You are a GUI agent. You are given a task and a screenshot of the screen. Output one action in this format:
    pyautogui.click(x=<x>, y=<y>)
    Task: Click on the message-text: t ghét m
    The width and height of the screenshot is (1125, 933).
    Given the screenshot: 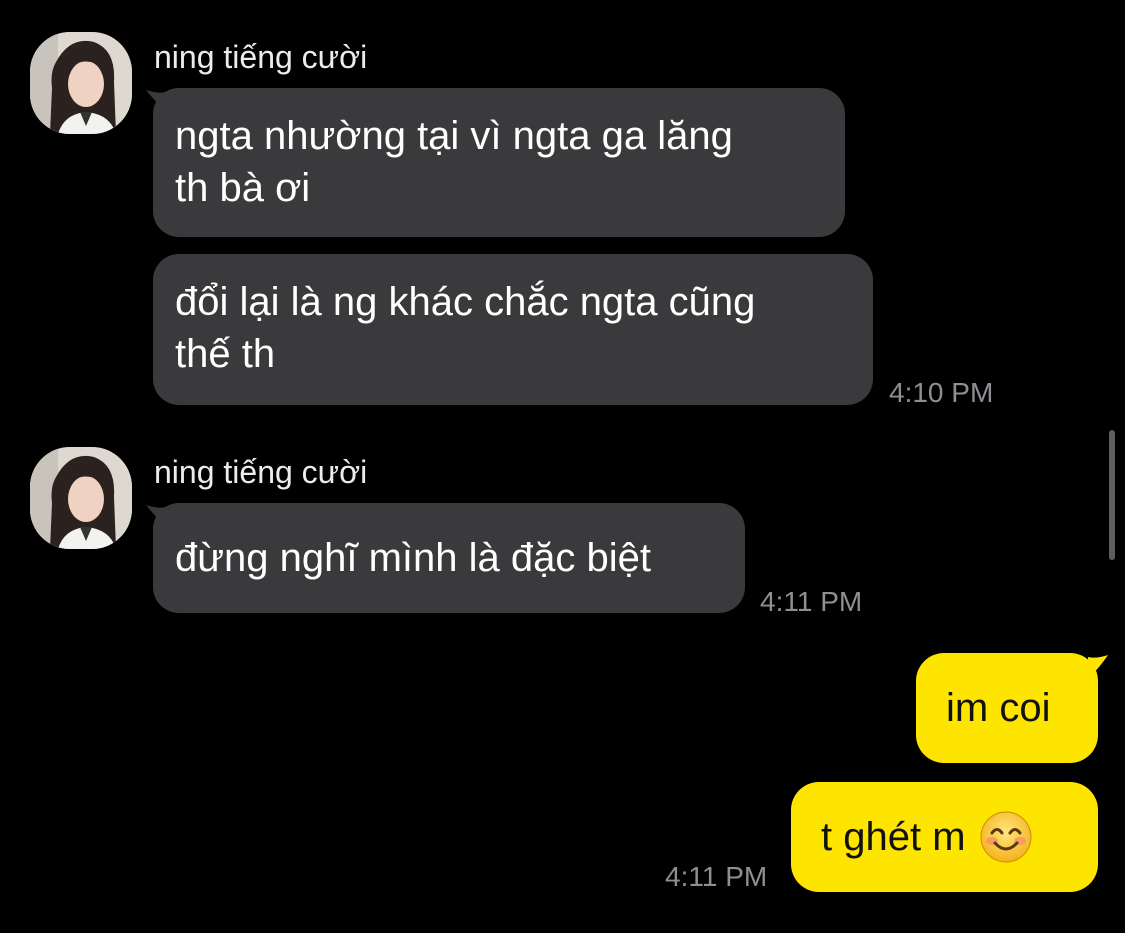 What is the action you would take?
    pyautogui.click(x=893, y=837)
    